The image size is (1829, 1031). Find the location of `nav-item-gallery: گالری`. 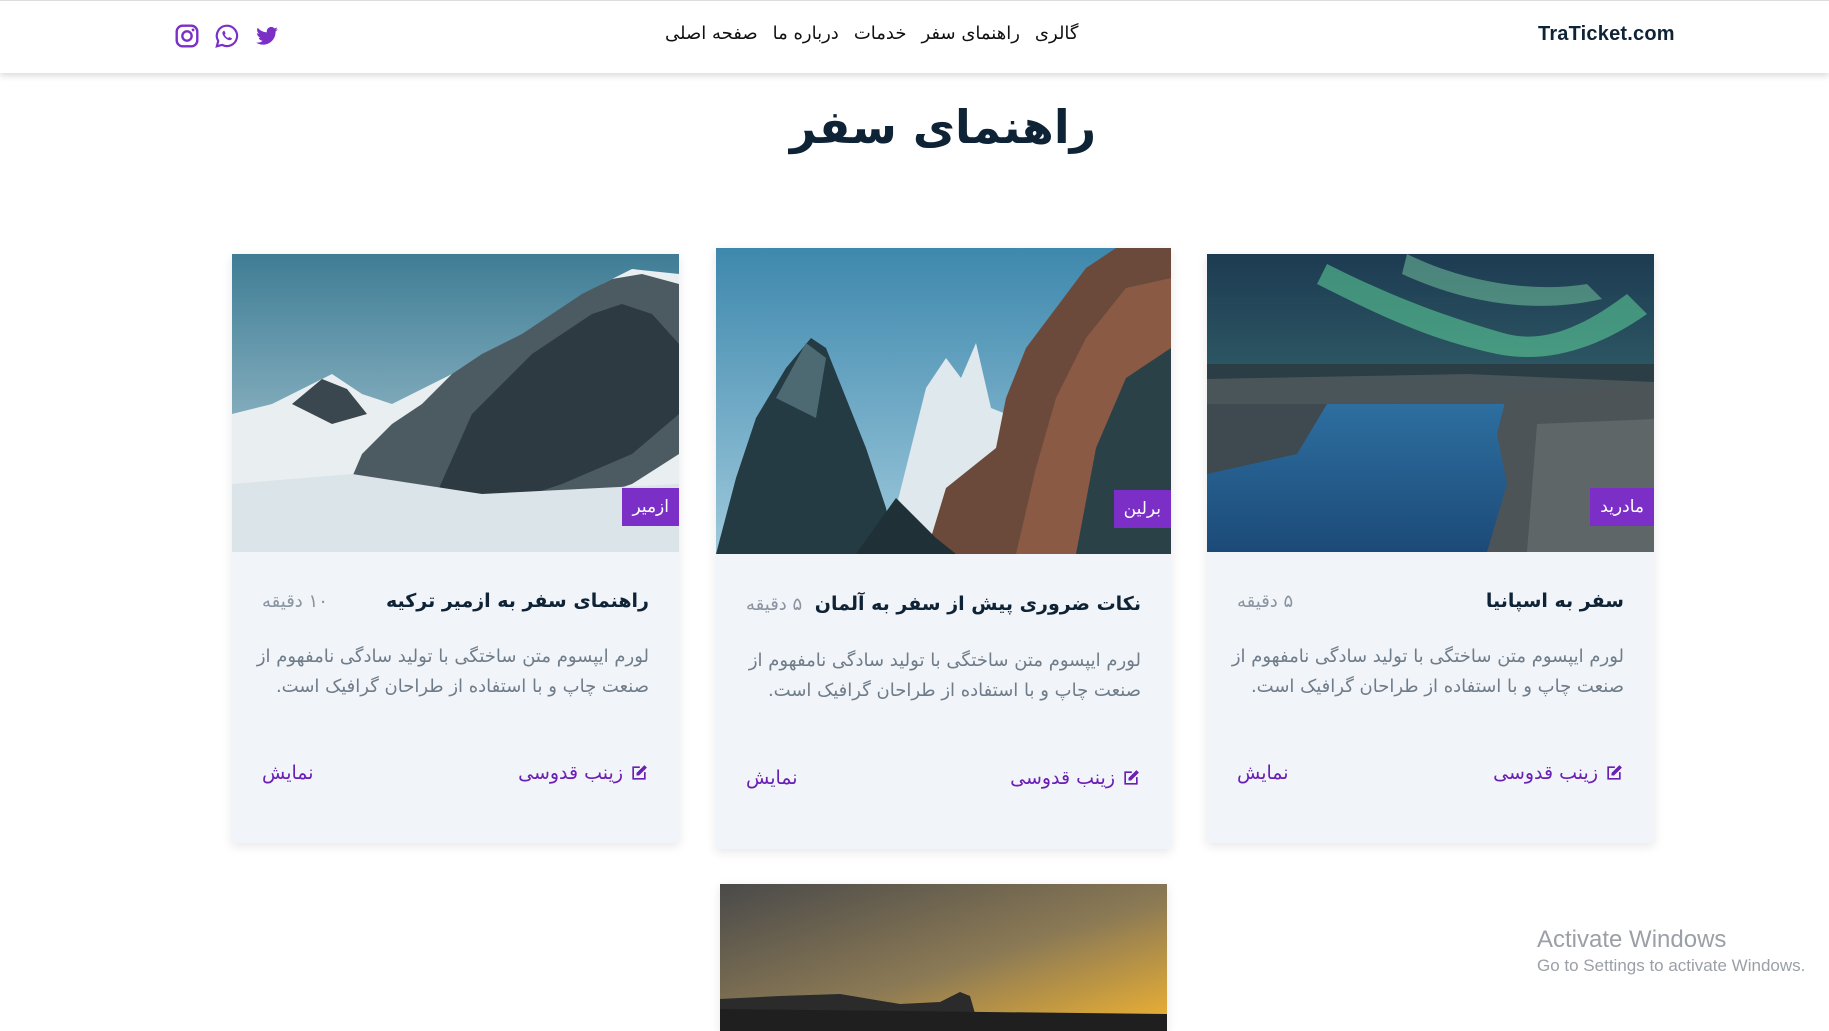

nav-item-gallery: گالری is located at coordinates (1057, 33).